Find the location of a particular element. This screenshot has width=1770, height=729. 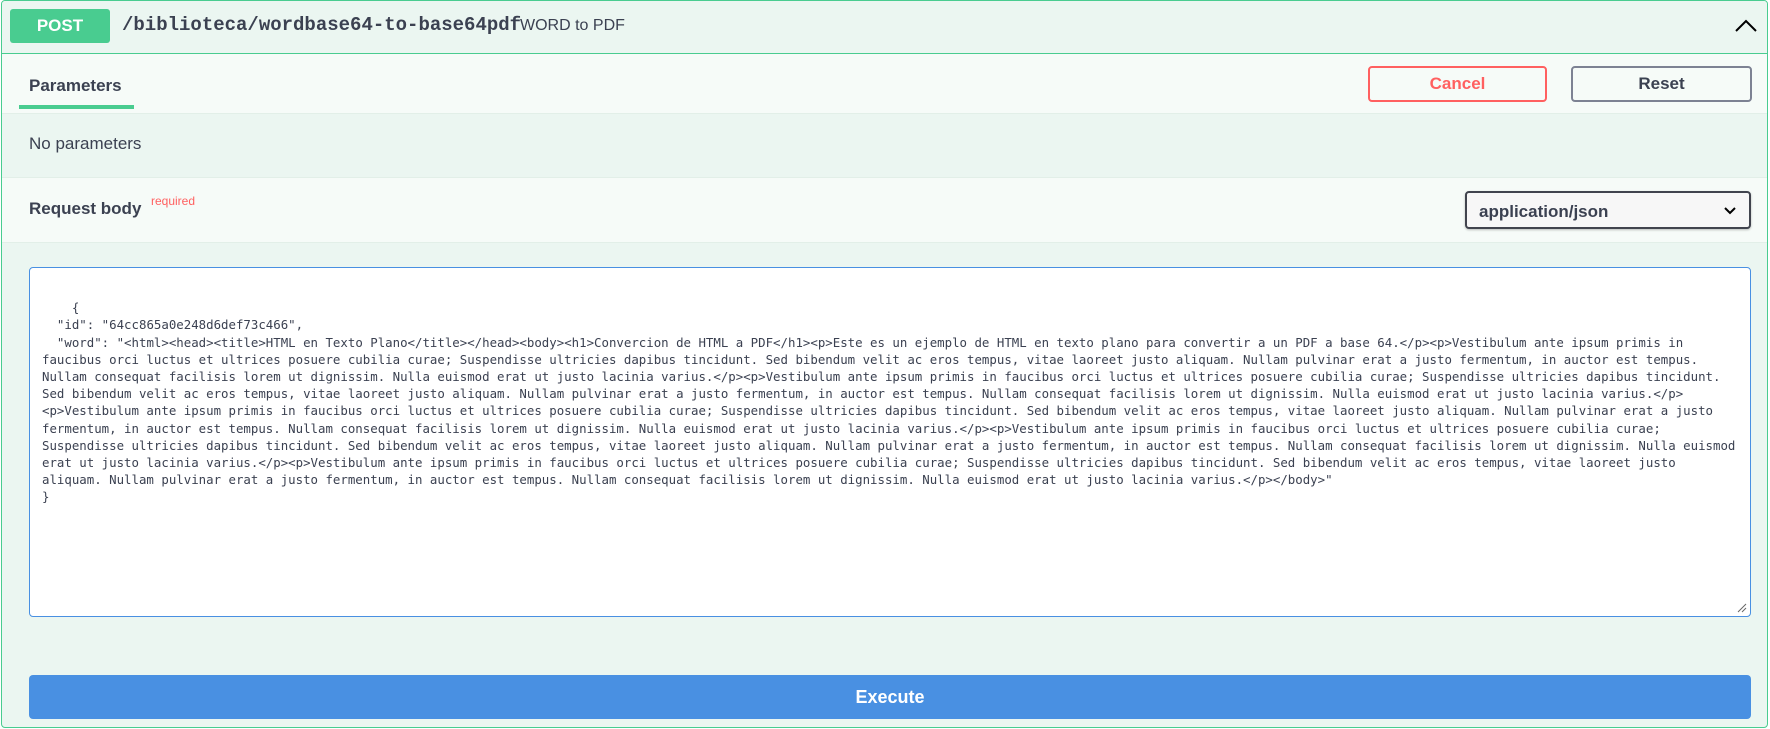

execute-button: Execute is located at coordinates (890, 697).